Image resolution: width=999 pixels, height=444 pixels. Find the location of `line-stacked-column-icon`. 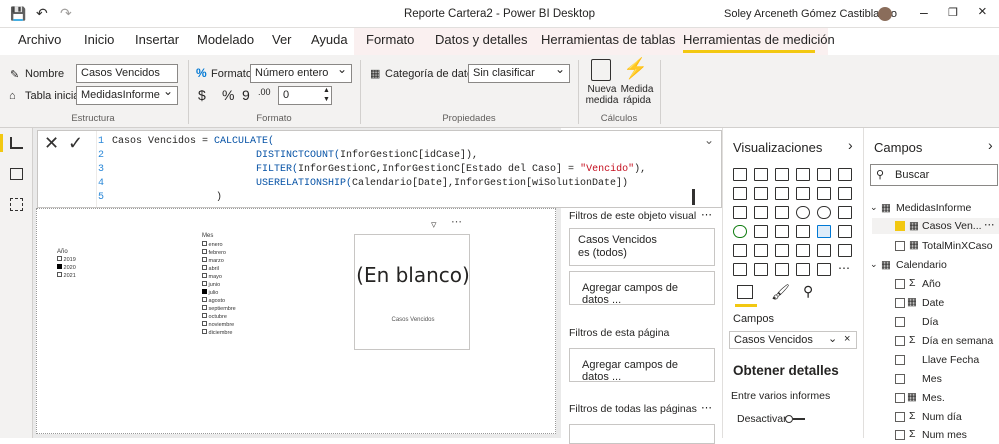

line-stacked-column-icon is located at coordinates (824, 193).